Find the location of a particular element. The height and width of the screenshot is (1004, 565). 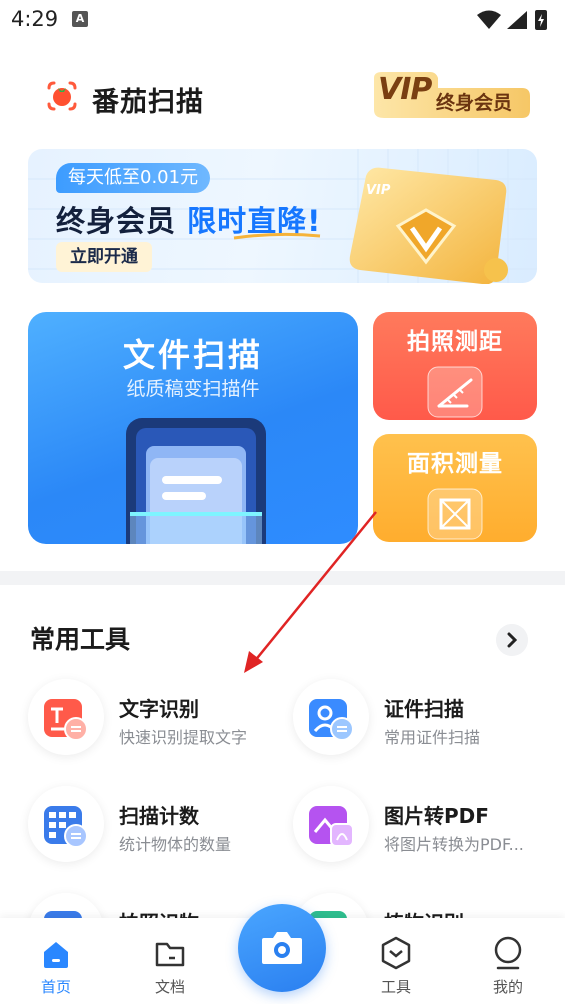

common-tools-title: 常用工具 is located at coordinates (80, 639).